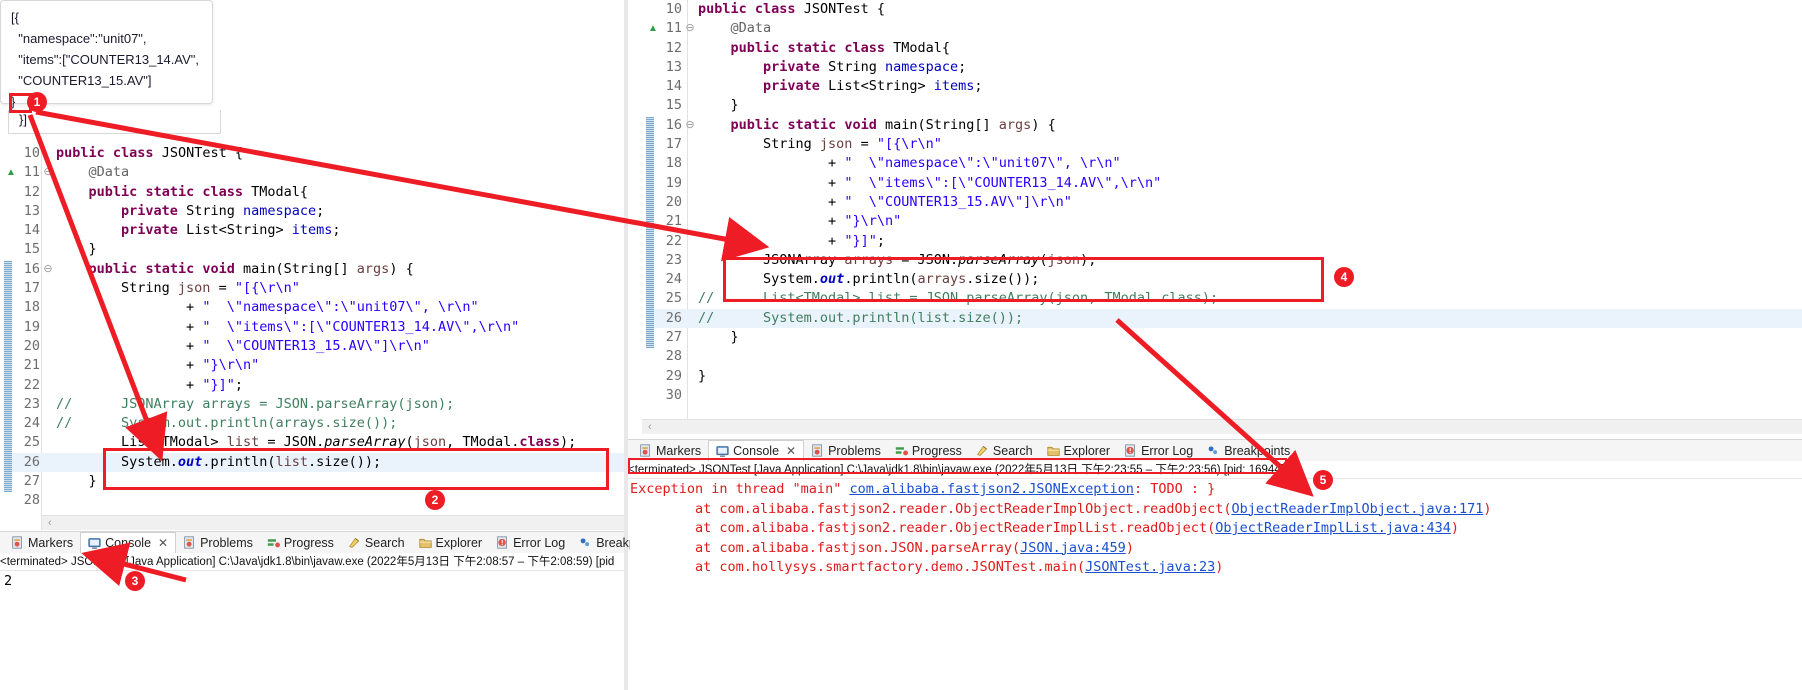 Image resolution: width=1802 pixels, height=690 pixels. What do you see at coordinates (1087, 450) in the screenshot?
I see `view-tab-label: Explorer` at bounding box center [1087, 450].